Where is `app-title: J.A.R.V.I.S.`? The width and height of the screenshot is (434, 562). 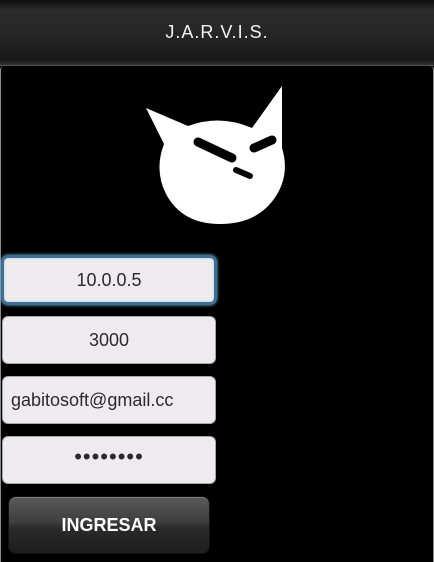
app-title: J.A.R.V.I.S. is located at coordinates (217, 32).